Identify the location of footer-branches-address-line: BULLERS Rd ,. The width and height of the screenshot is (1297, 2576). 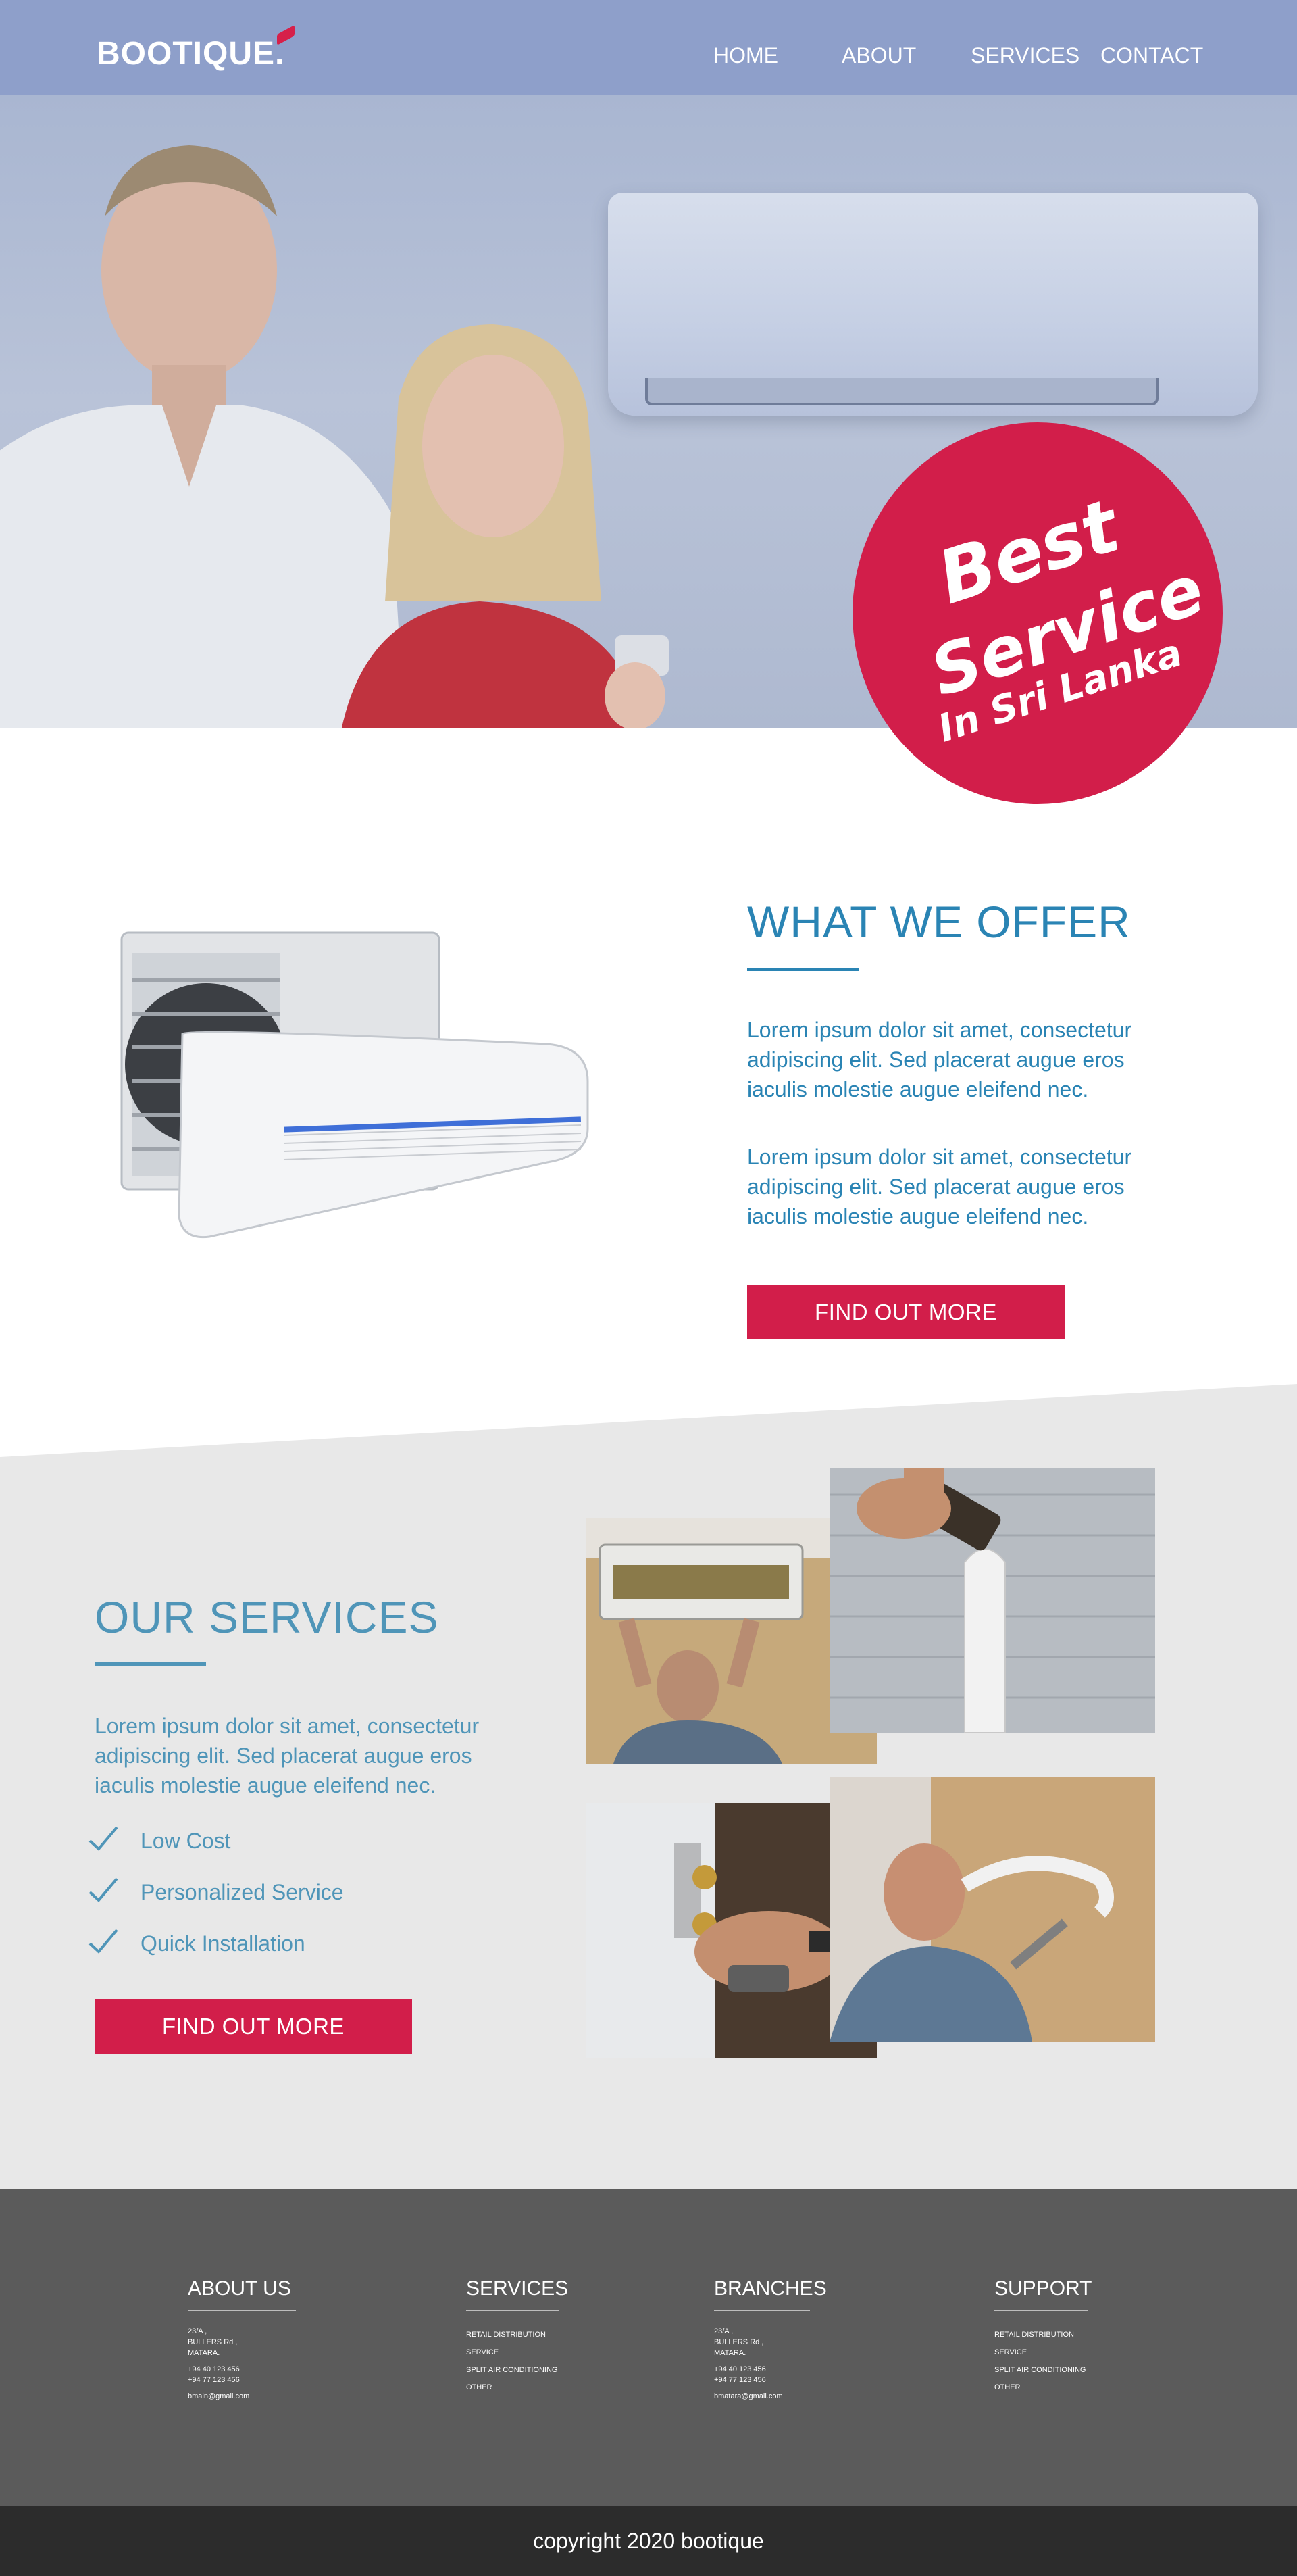
(739, 2342).